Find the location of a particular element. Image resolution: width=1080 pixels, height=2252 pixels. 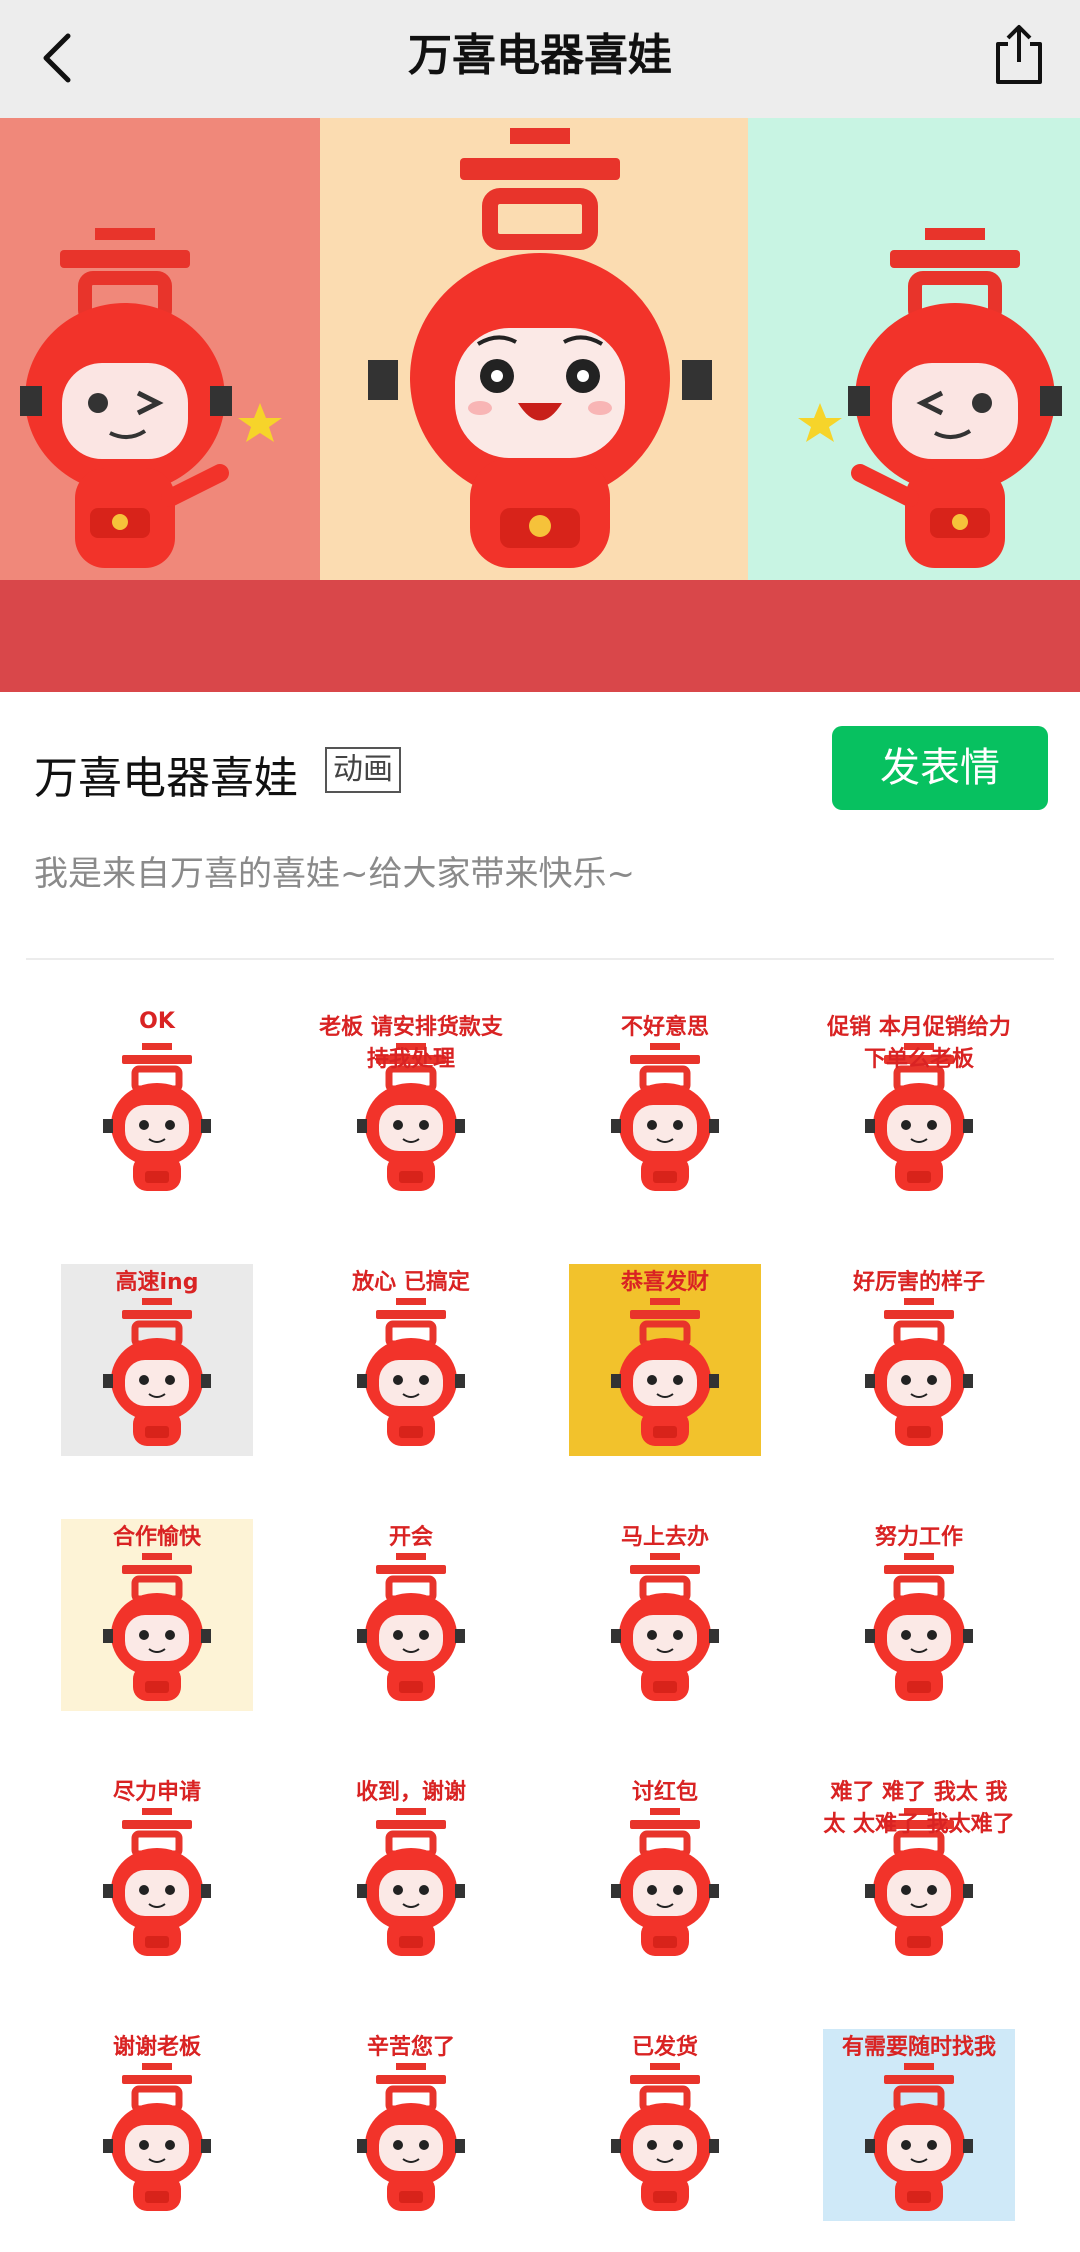

sticker-caption: 不好意思 is located at coordinates (664, 1027).